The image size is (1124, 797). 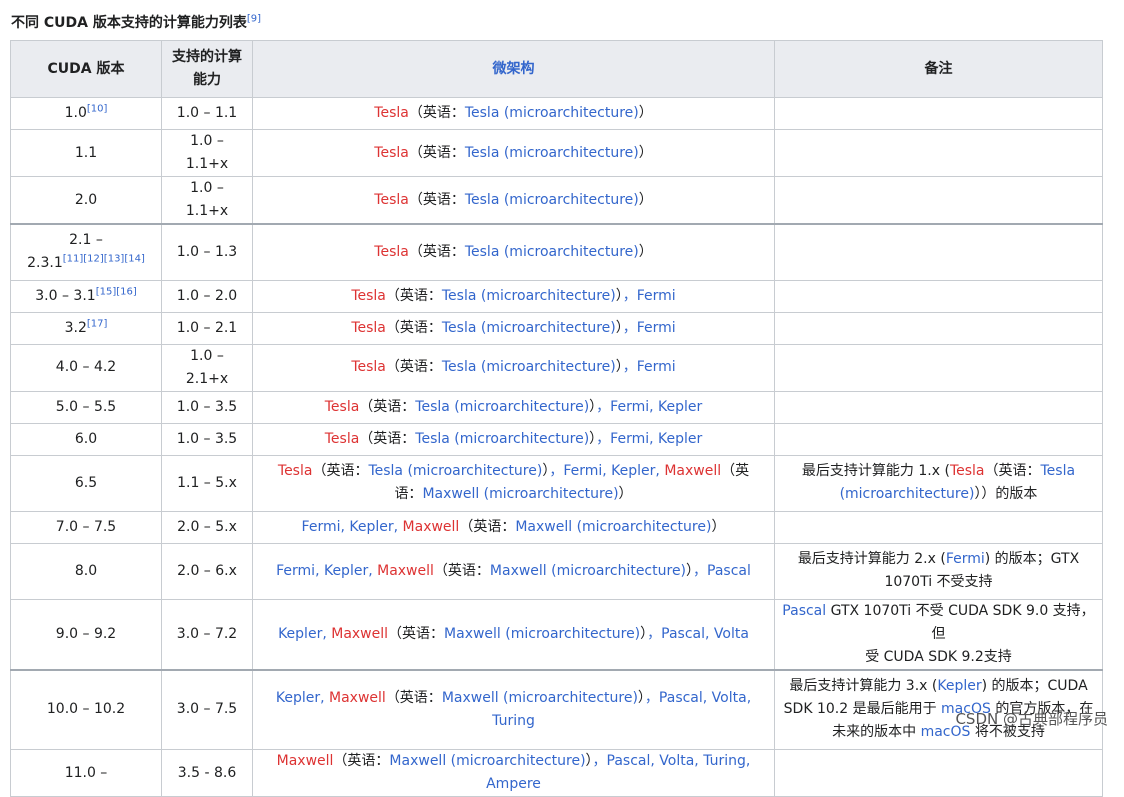 What do you see at coordinates (97, 108) in the screenshot?
I see `ref-link: [10]` at bounding box center [97, 108].